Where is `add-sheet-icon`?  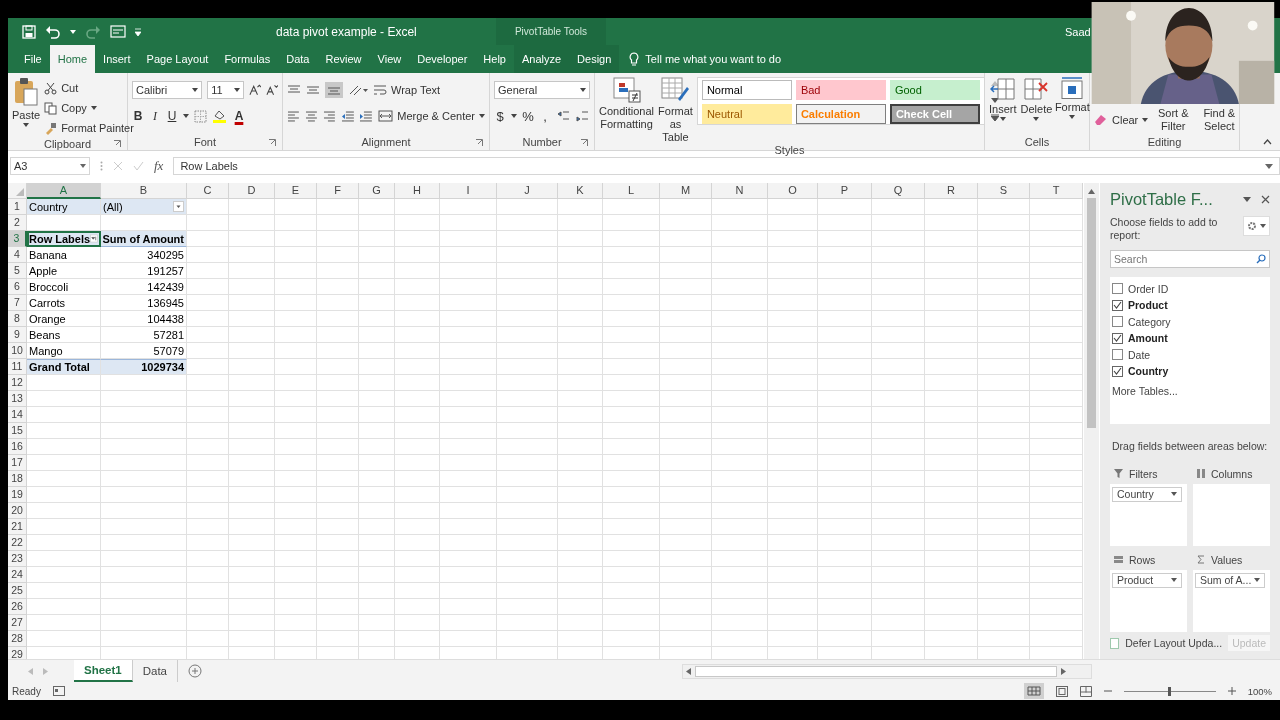 add-sheet-icon is located at coordinates (195, 671).